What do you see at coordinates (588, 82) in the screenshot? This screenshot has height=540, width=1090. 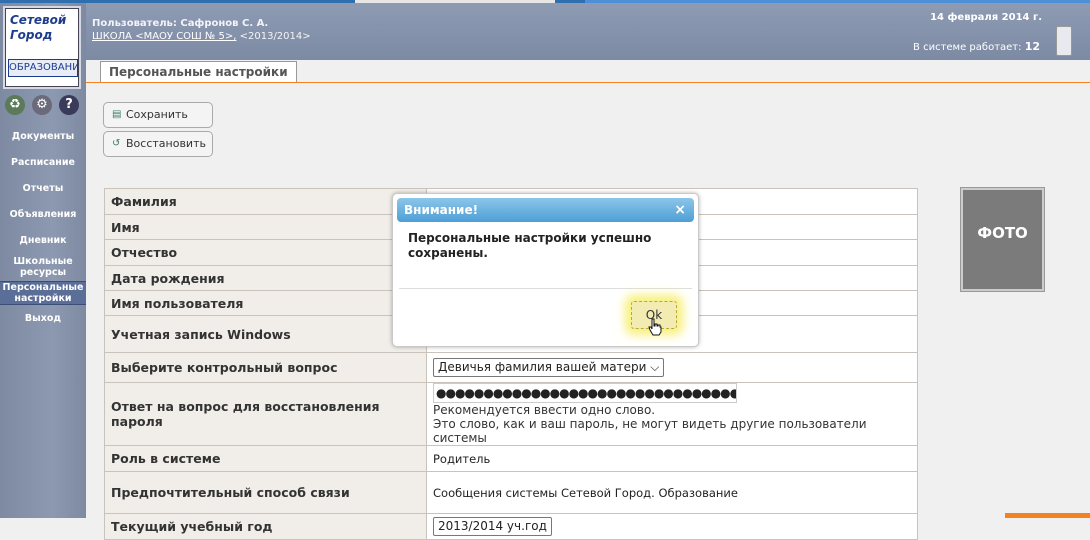 I see `tab-underline` at bounding box center [588, 82].